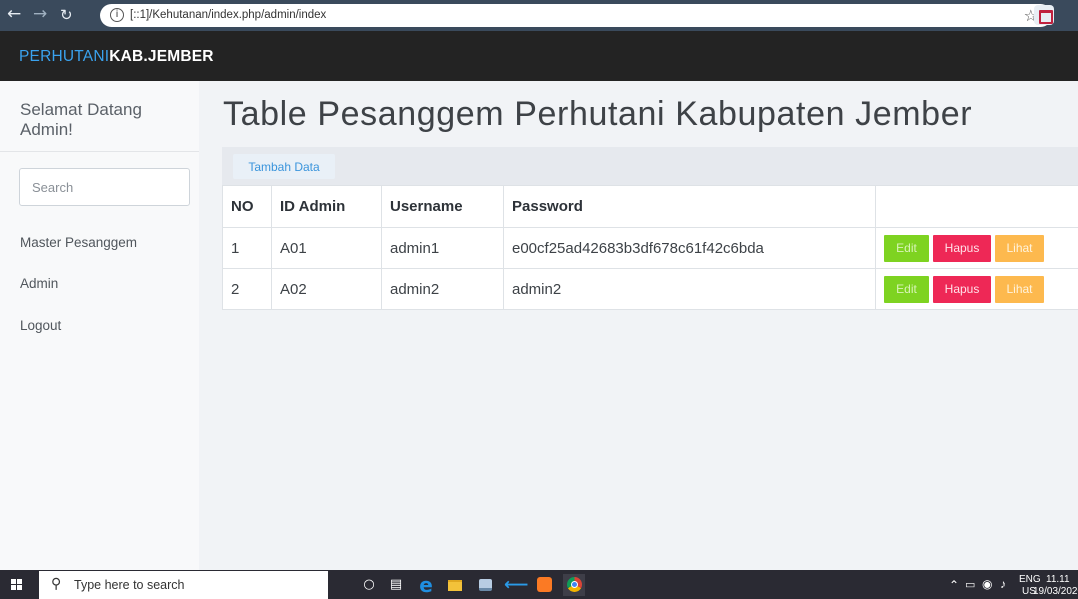  What do you see at coordinates (539, 56) in the screenshot?
I see `app-navbar: PERHUTANIKAB.JEMBER` at bounding box center [539, 56].